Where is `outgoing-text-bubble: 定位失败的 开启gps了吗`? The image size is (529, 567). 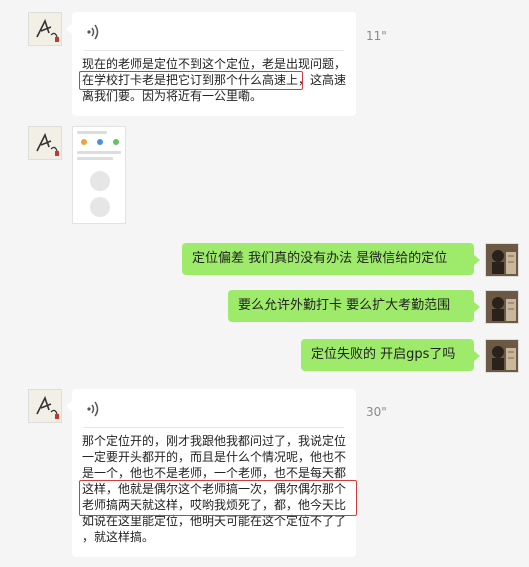
outgoing-text-bubble: 定位失败的 开启gps了吗 is located at coordinates (390, 355).